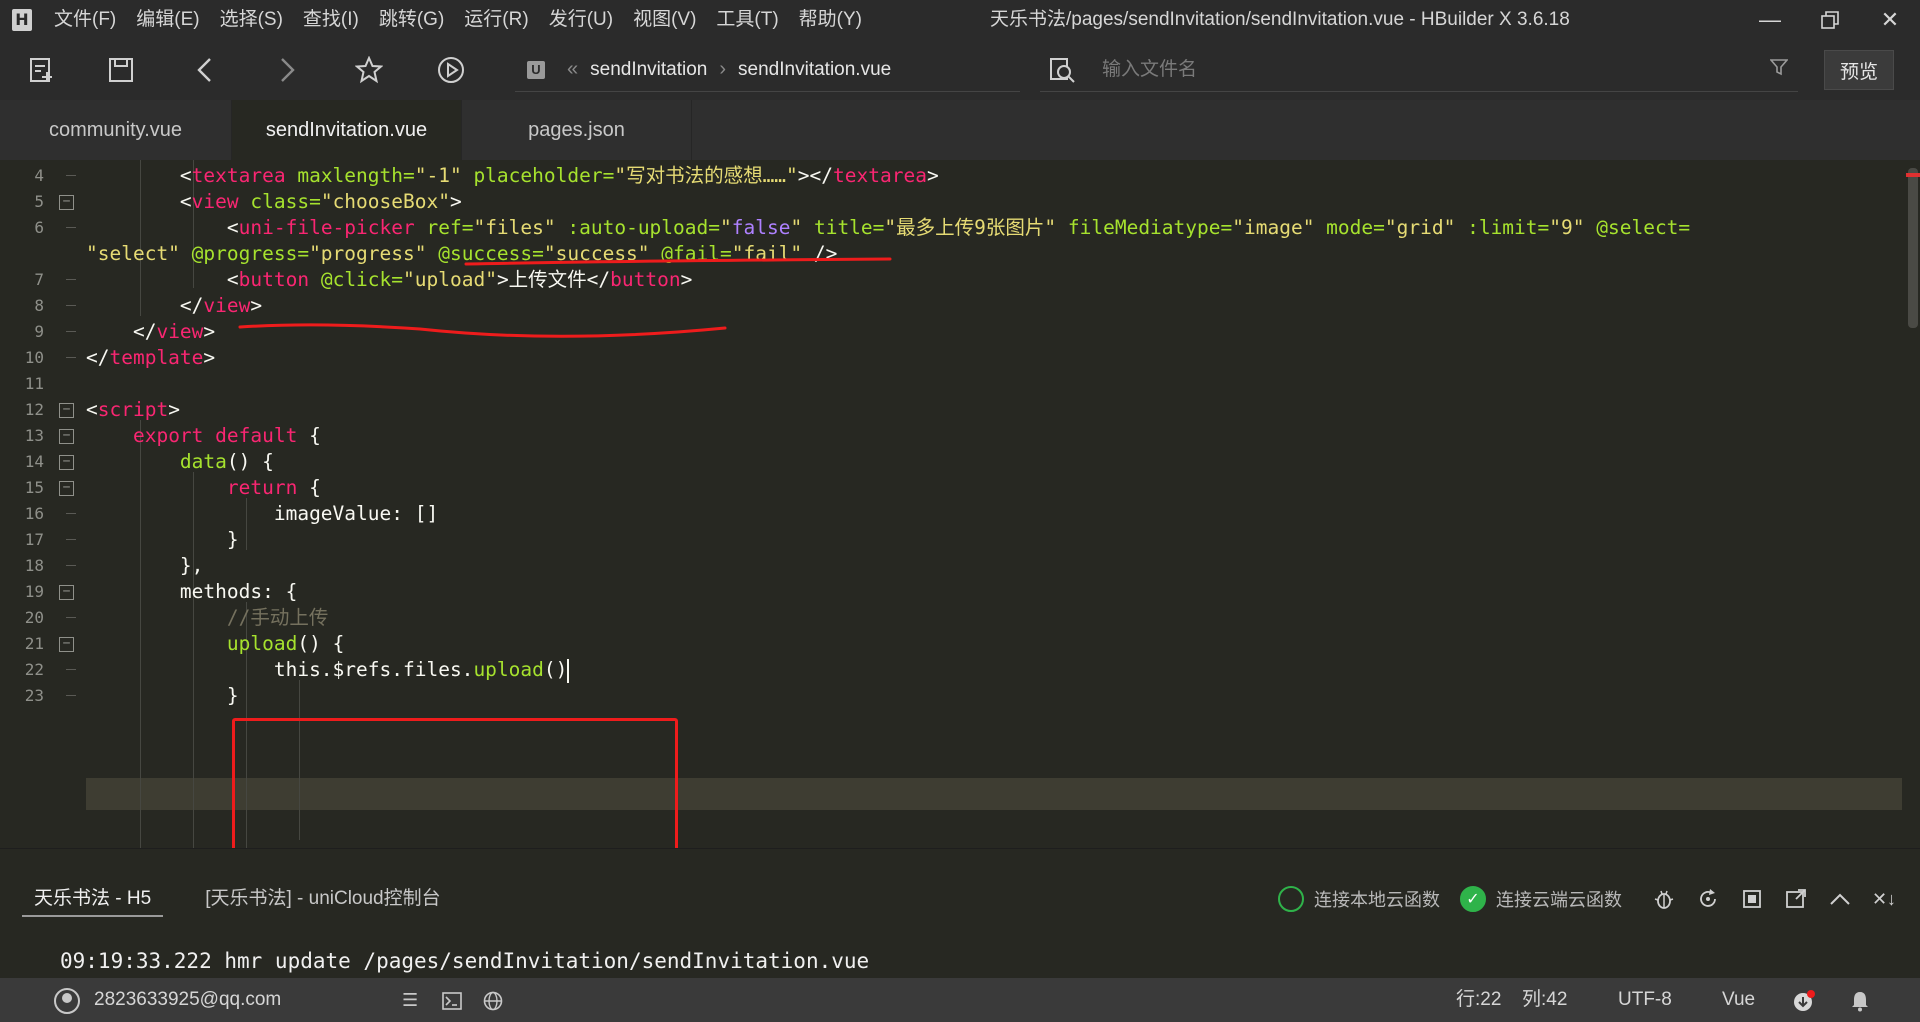  What do you see at coordinates (34, 695) in the screenshot?
I see `line-number: 23` at bounding box center [34, 695].